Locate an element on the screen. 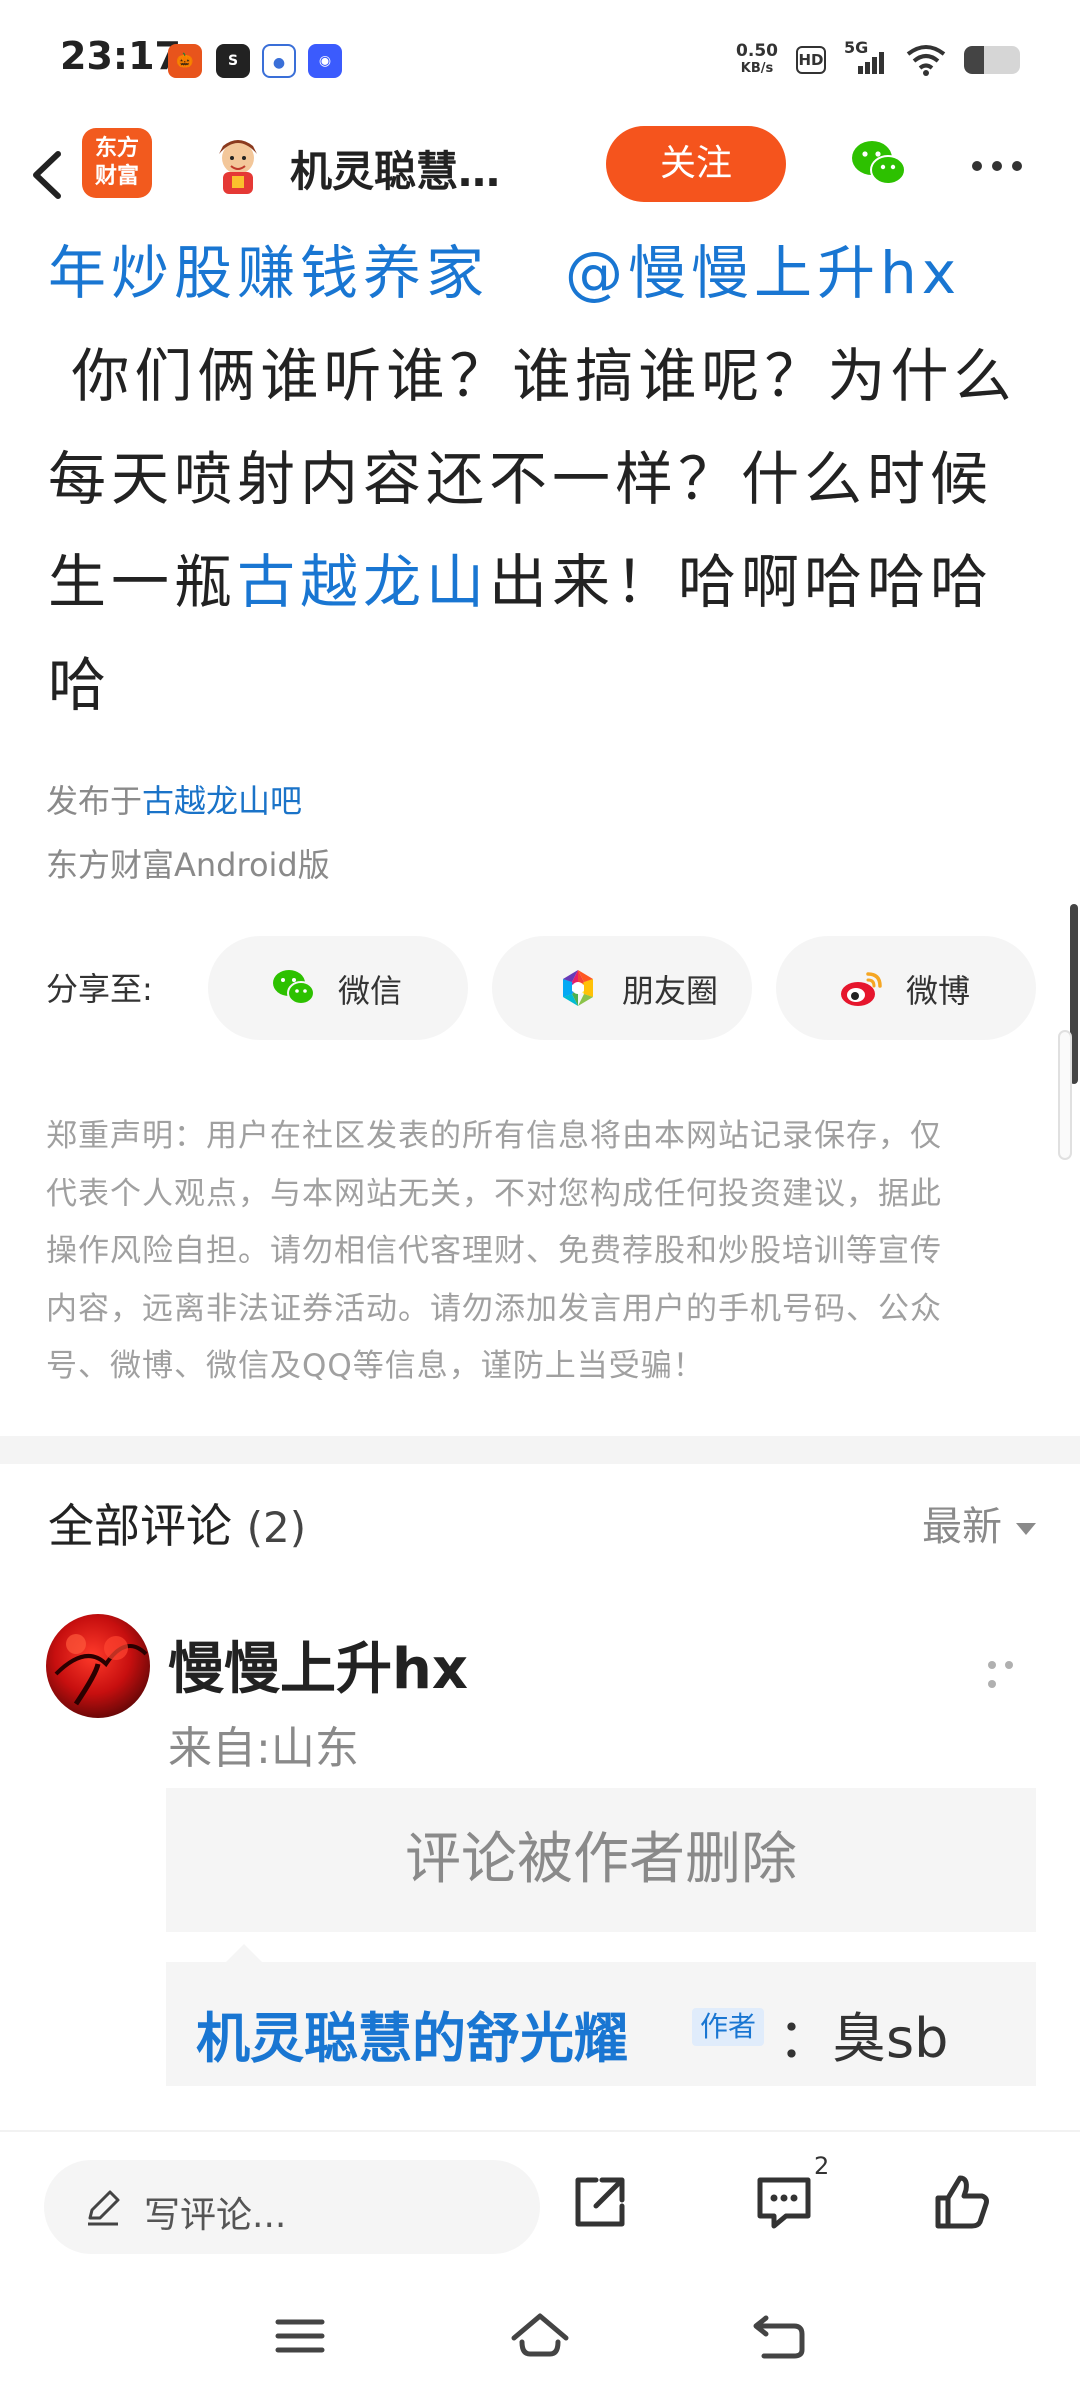  disclaimer-line: 郑重声明：用户在社区发表的所有信息将由本网站记录保存，仅 is located at coordinates (494, 1136).